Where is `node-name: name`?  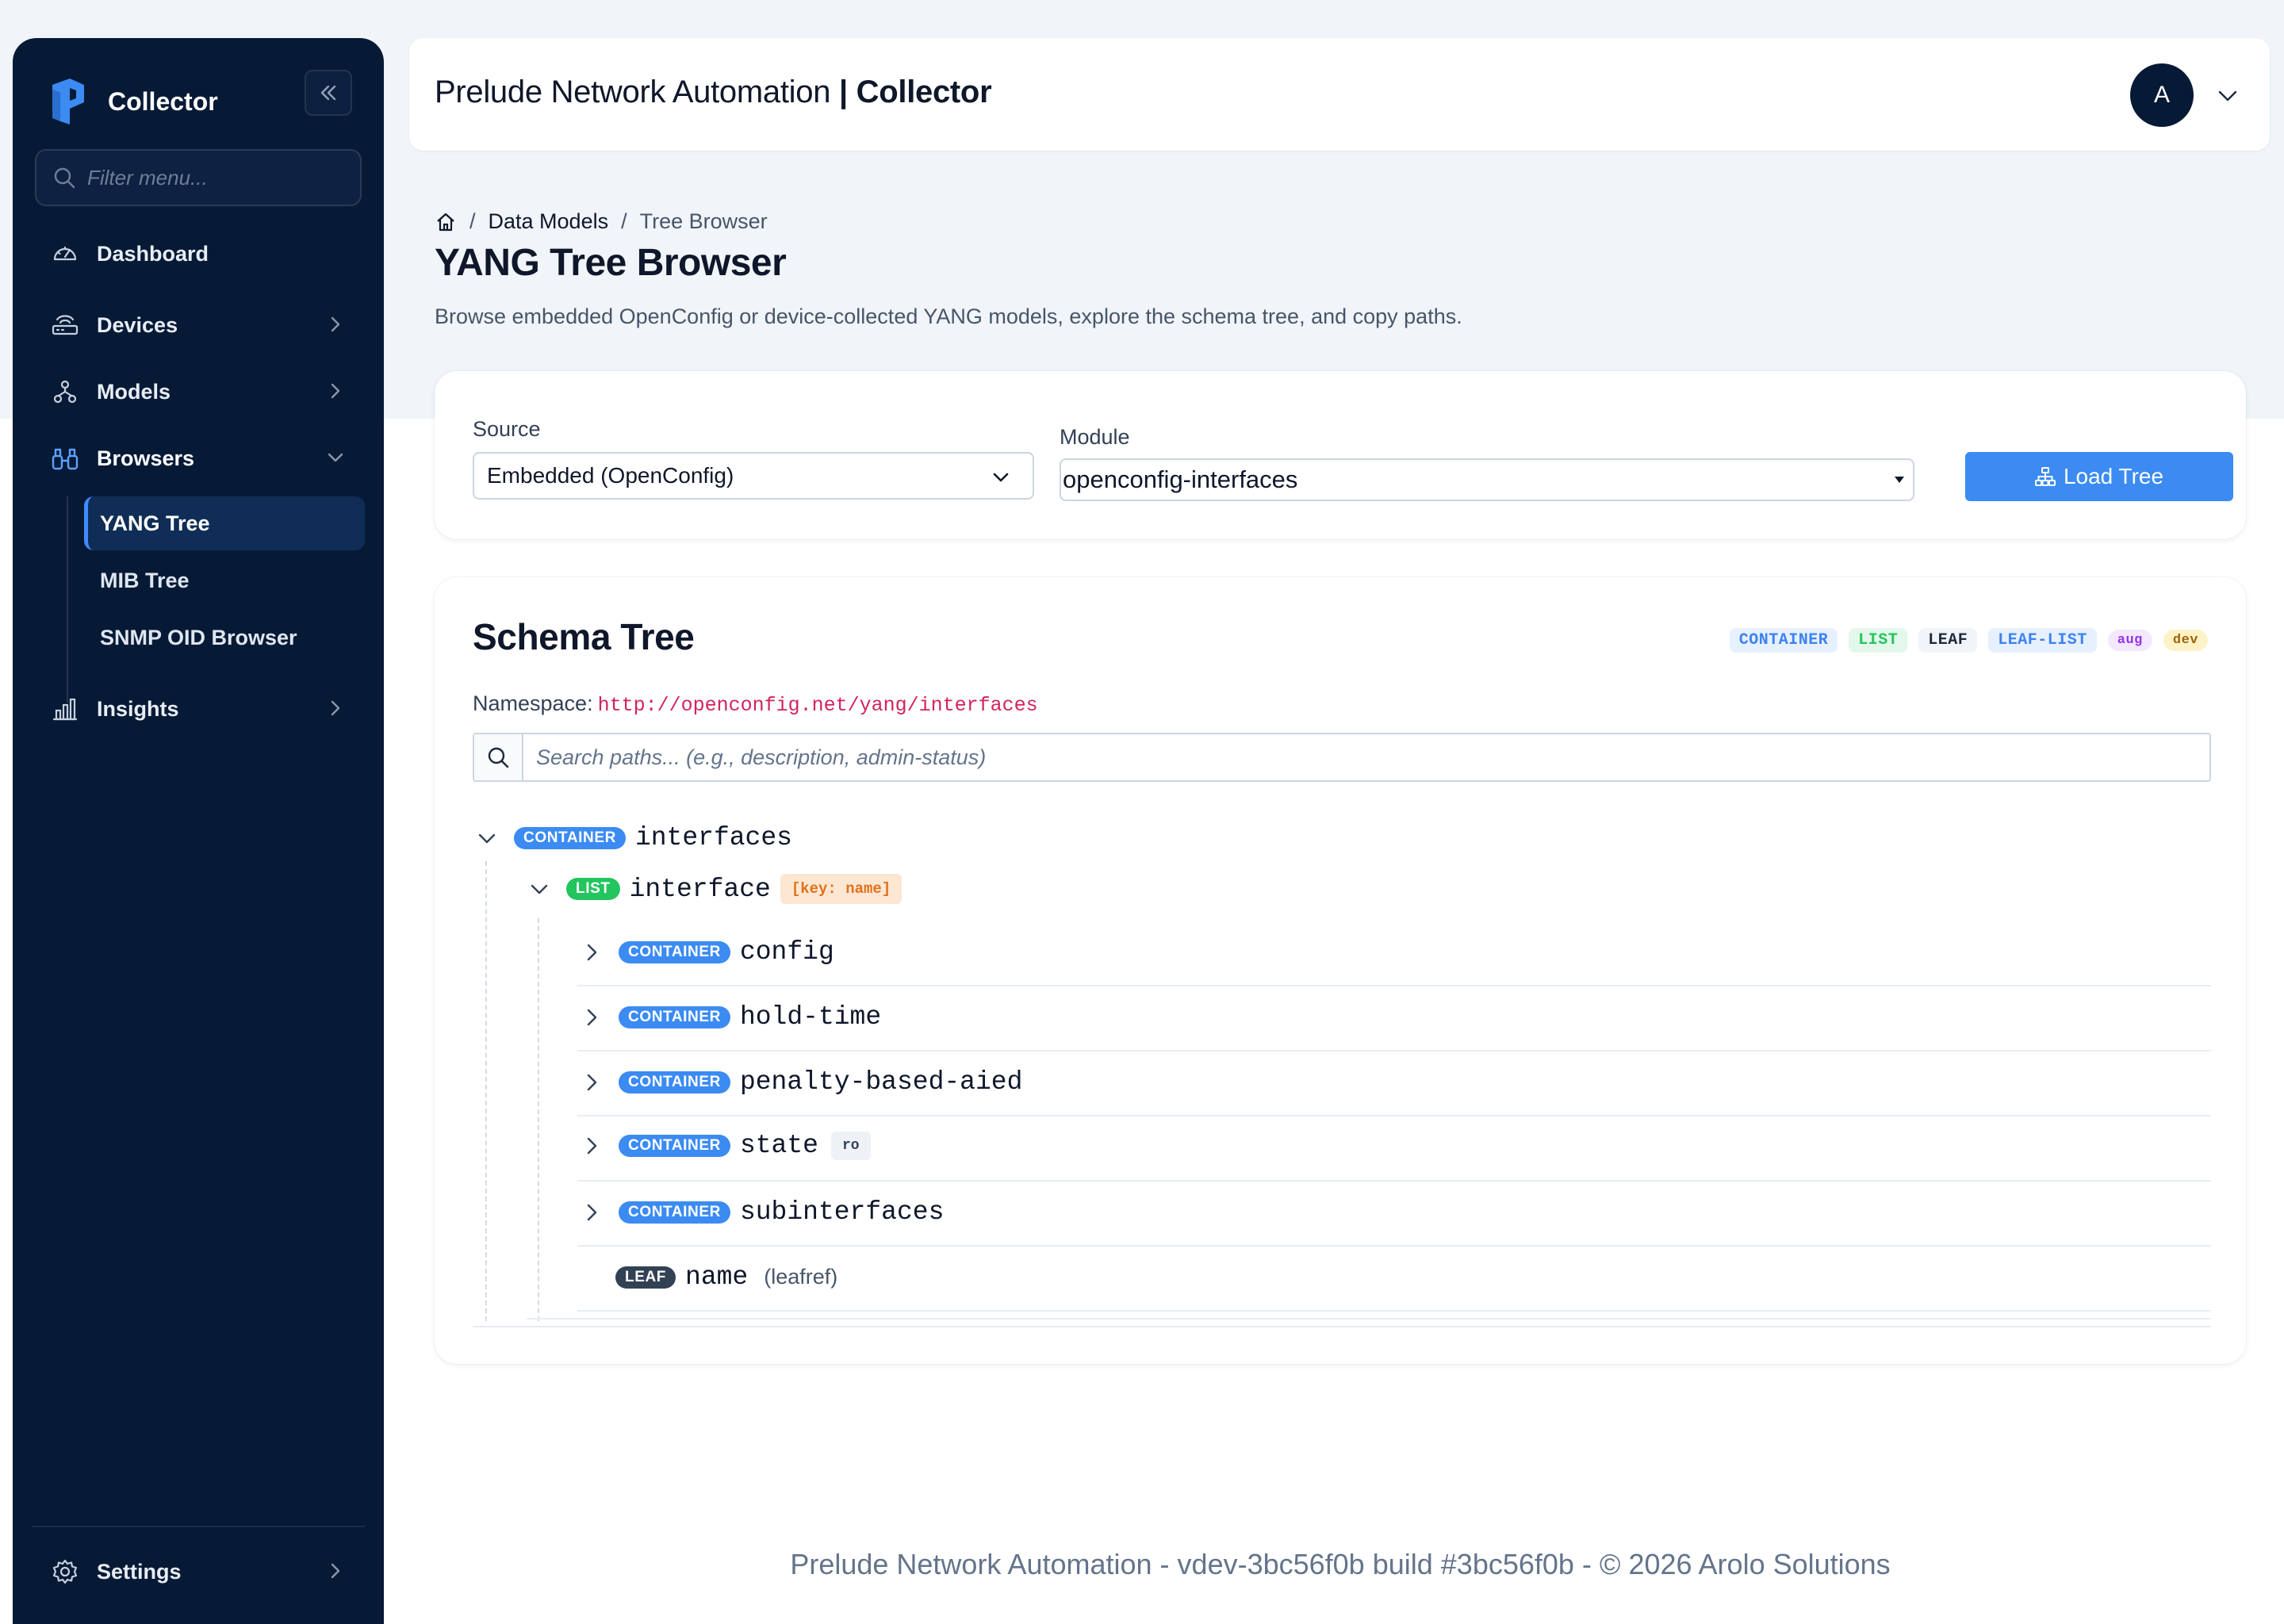
node-name: name is located at coordinates (717, 1277).